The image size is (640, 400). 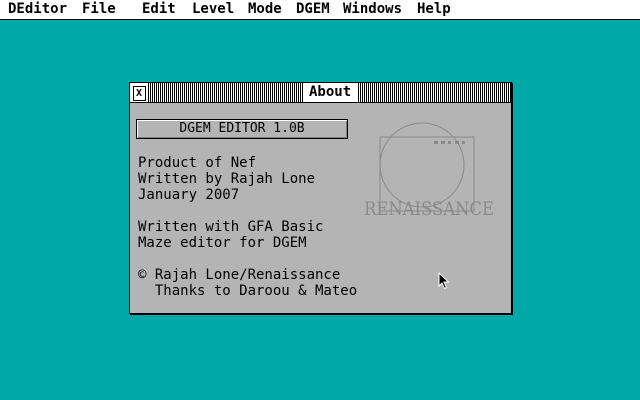 What do you see at coordinates (265, 9) in the screenshot?
I see `menu-mode: Mode` at bounding box center [265, 9].